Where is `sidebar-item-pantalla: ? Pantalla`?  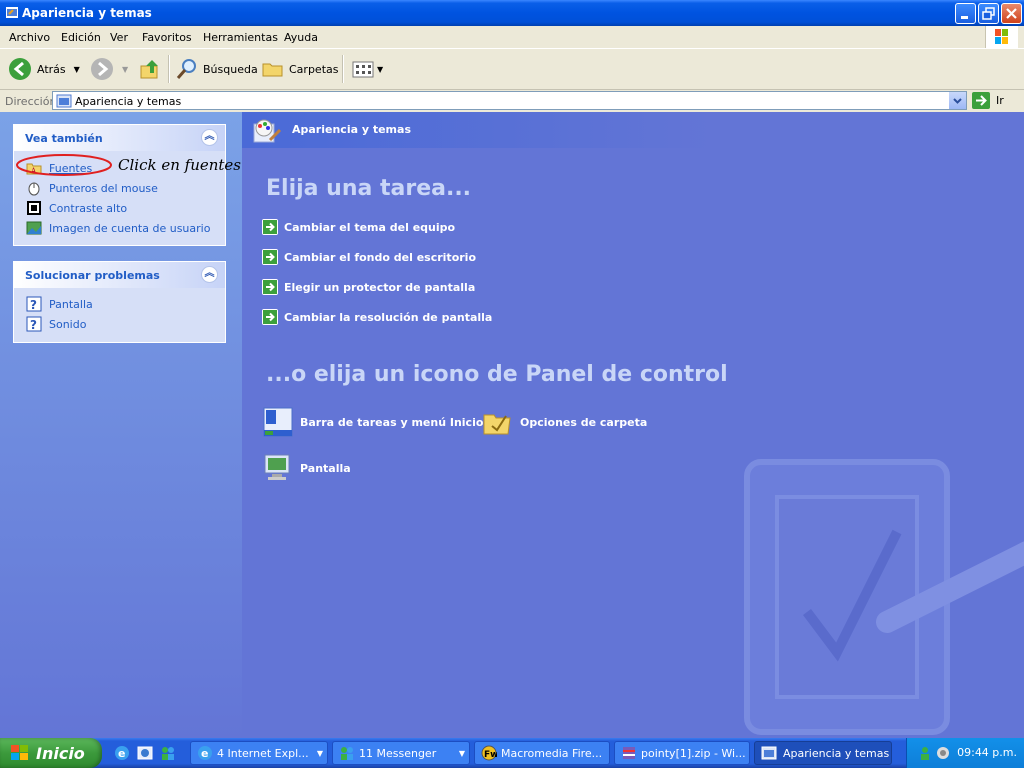 sidebar-item-pantalla: ? Pantalla is located at coordinates (59, 304).